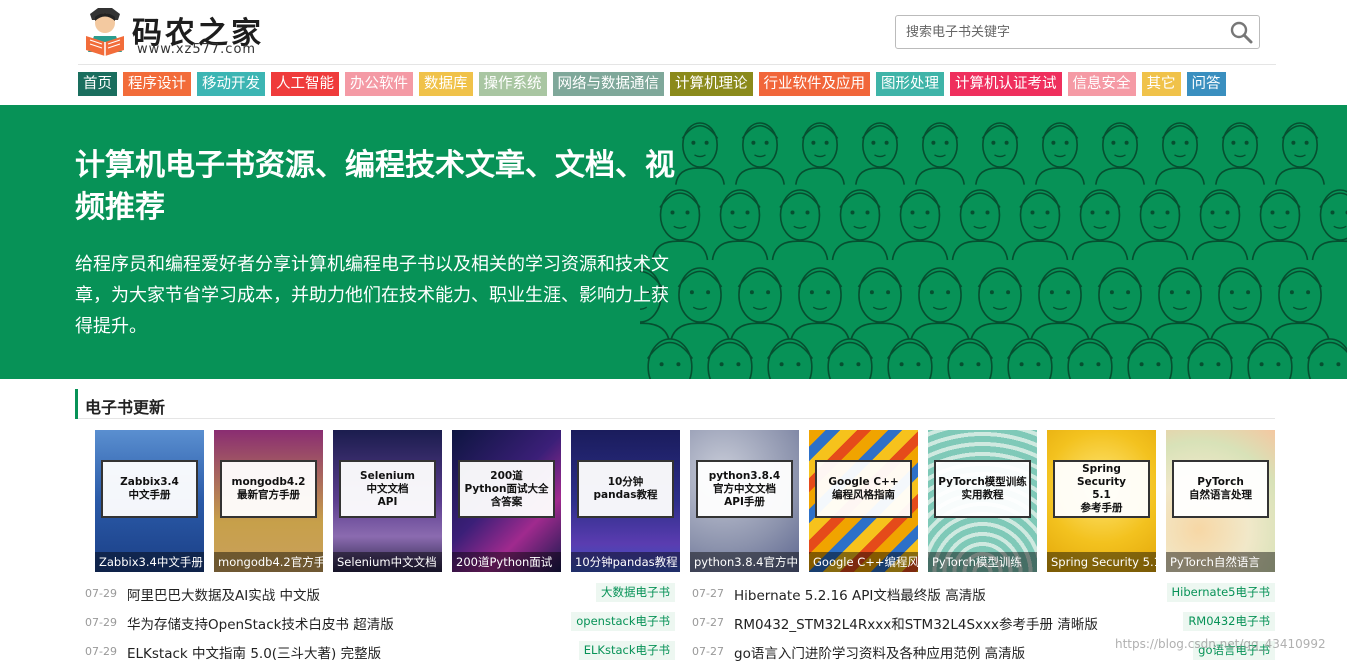 Image resolution: width=1347 pixels, height=667 pixels. What do you see at coordinates (157, 84) in the screenshot?
I see `nav-item: 程序设计` at bounding box center [157, 84].